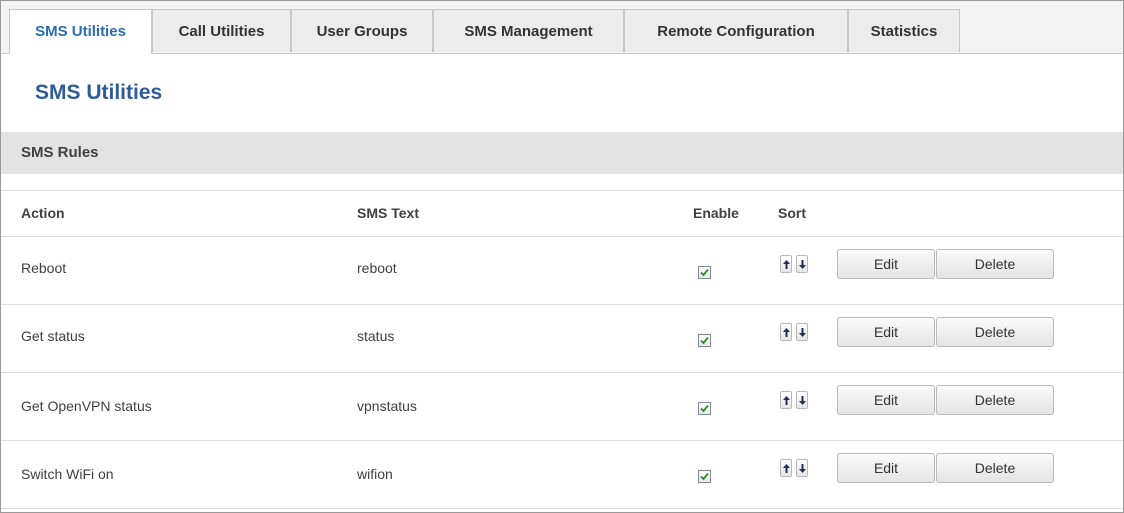  Describe the element at coordinates (562, 213) in the screenshot. I see `table-header: Action SMS Text Enable Sort` at that location.